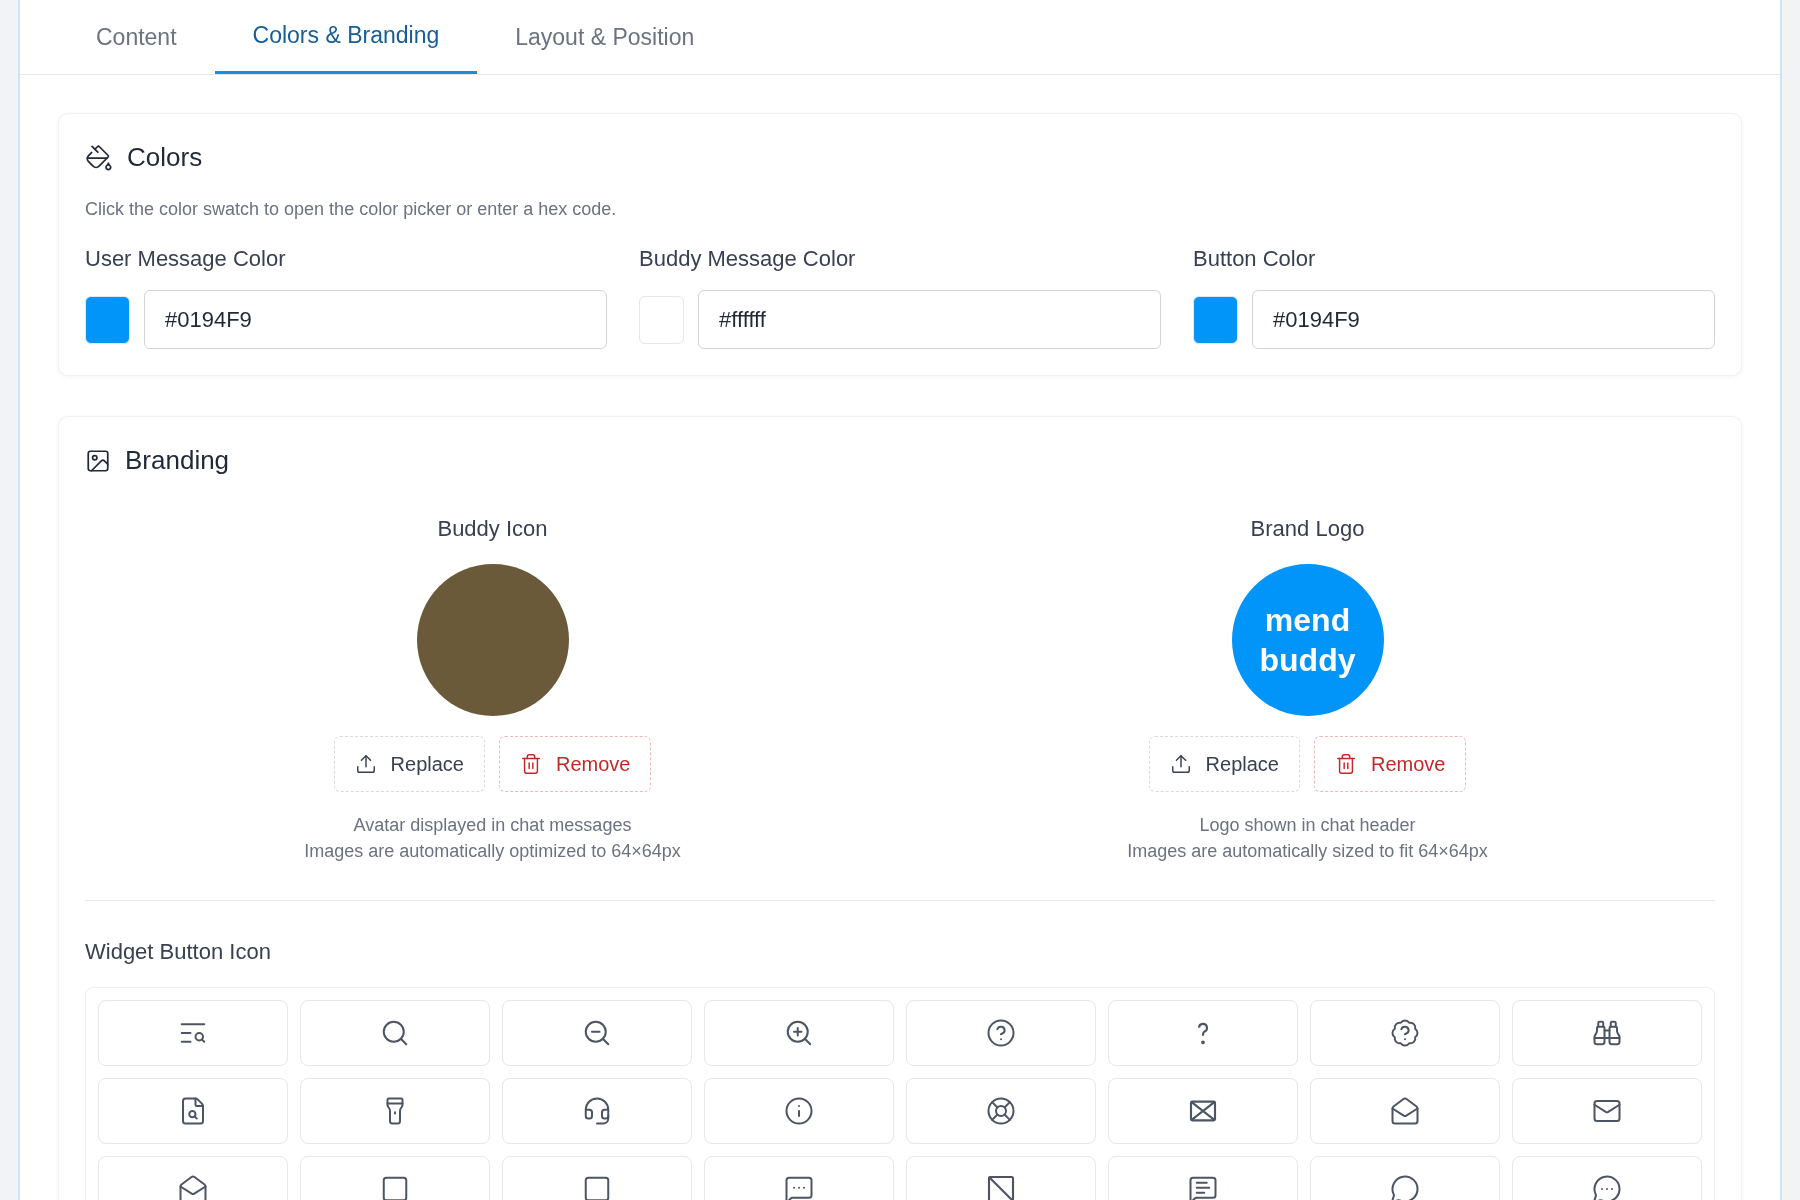  Describe the element at coordinates (799, 1111) in the screenshot. I see `info-icon` at that location.